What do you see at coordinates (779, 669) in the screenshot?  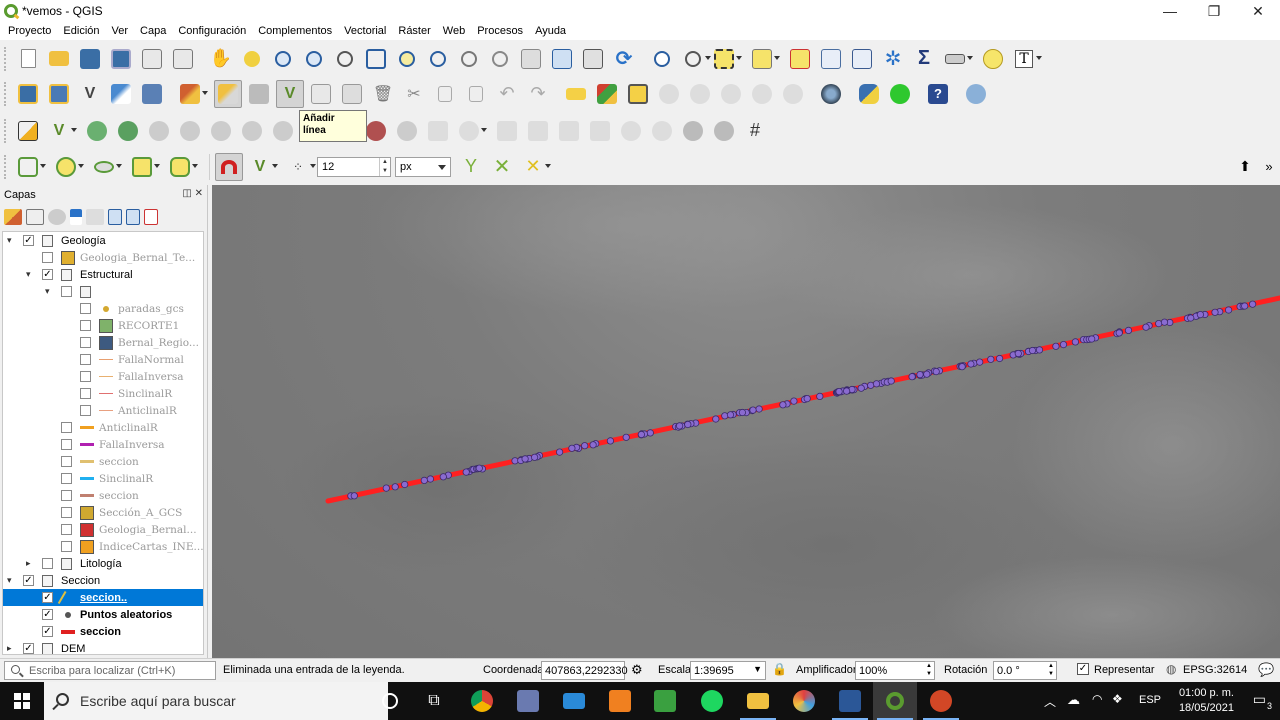 I see `lock-icon: 🔒` at bounding box center [779, 669].